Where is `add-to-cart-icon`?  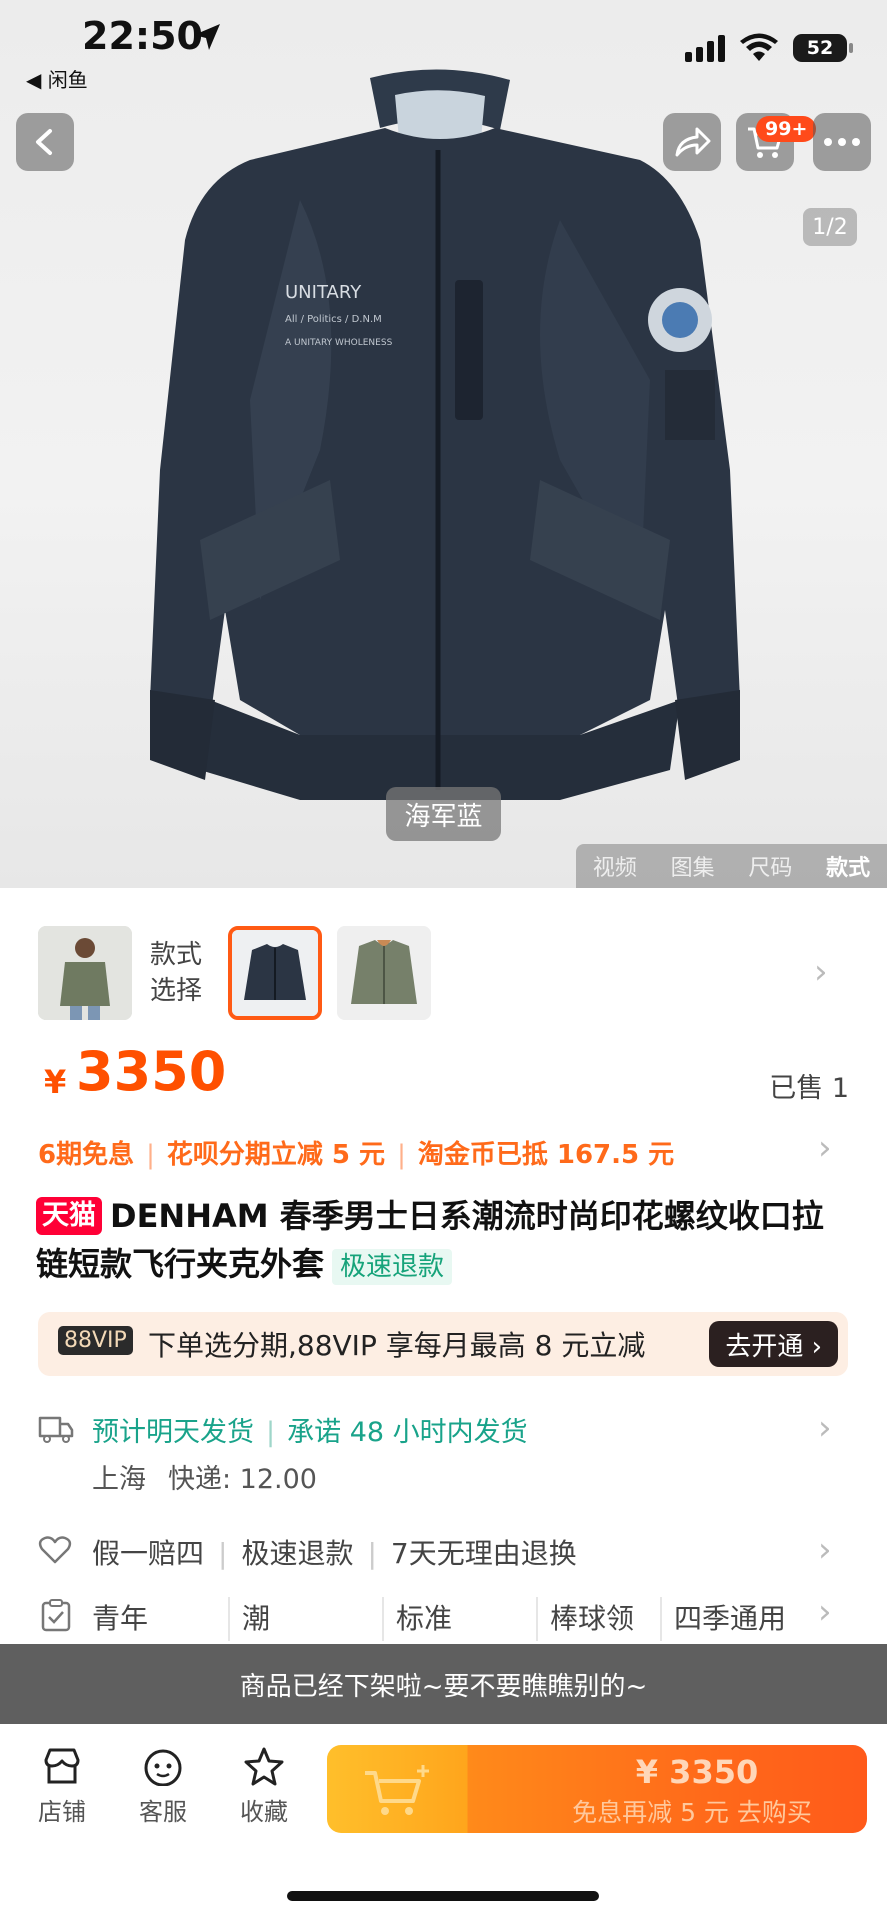 add-to-cart-icon is located at coordinates (397, 1790).